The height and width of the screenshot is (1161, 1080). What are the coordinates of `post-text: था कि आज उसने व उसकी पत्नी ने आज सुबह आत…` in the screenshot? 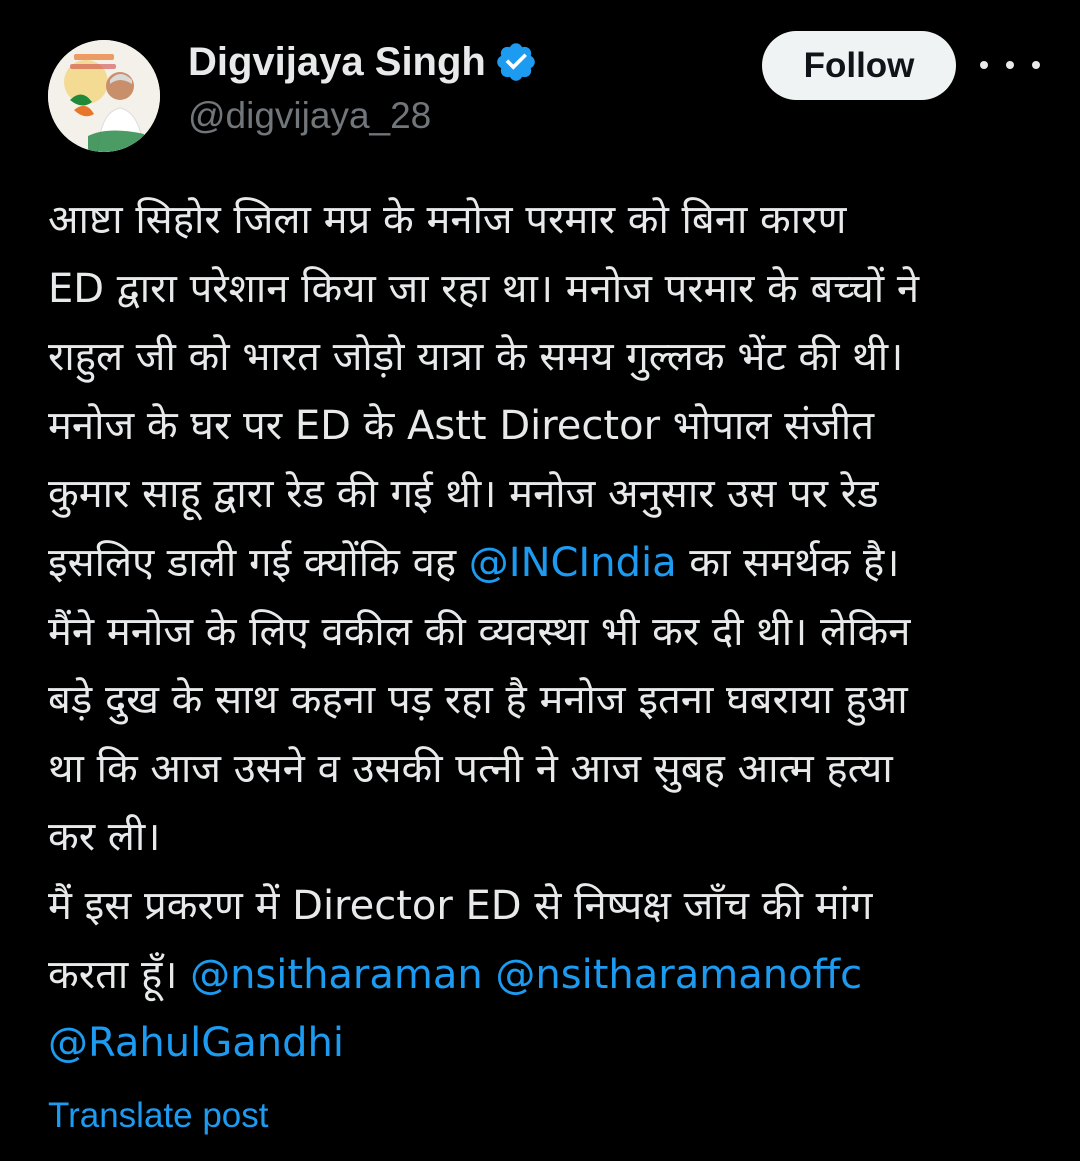 It's located at (470, 768).